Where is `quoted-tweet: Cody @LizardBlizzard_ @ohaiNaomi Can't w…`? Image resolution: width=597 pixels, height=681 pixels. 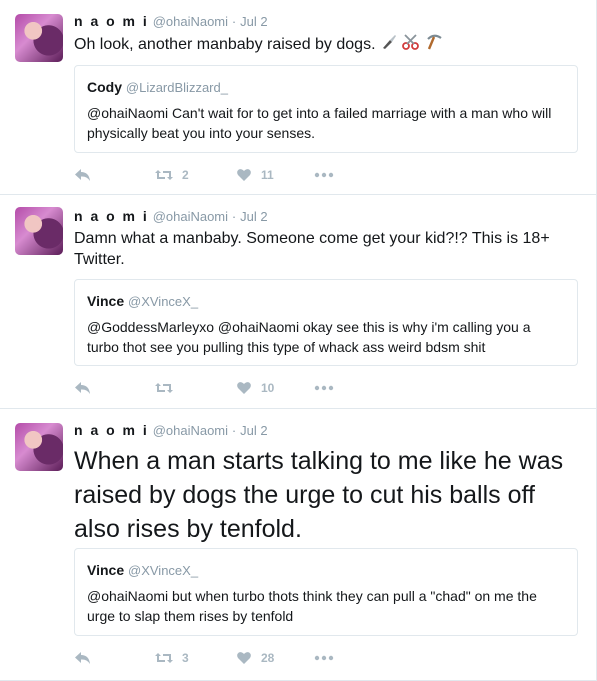
quoted-tweet: Cody @LizardBlizzard_ @ohaiNaomi Can't w… is located at coordinates (326, 109).